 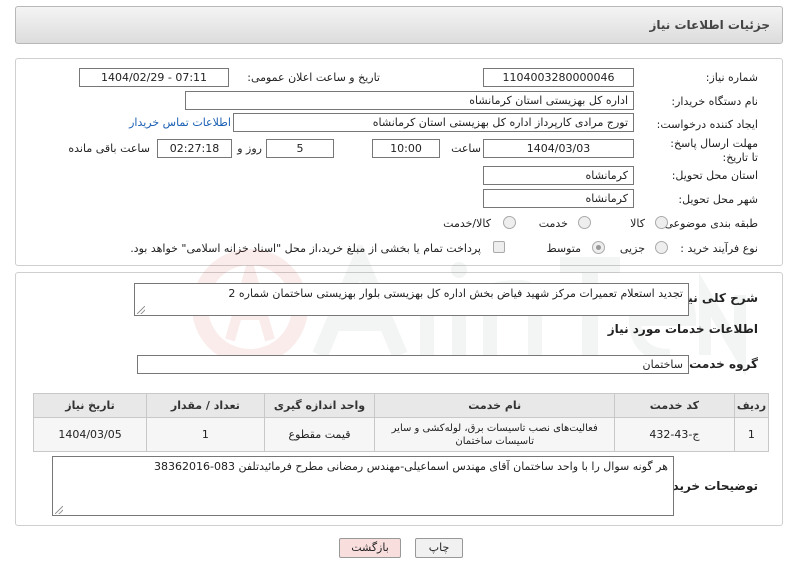 What do you see at coordinates (205, 434) in the screenshot?
I see `cell-quantity: 1` at bounding box center [205, 434].